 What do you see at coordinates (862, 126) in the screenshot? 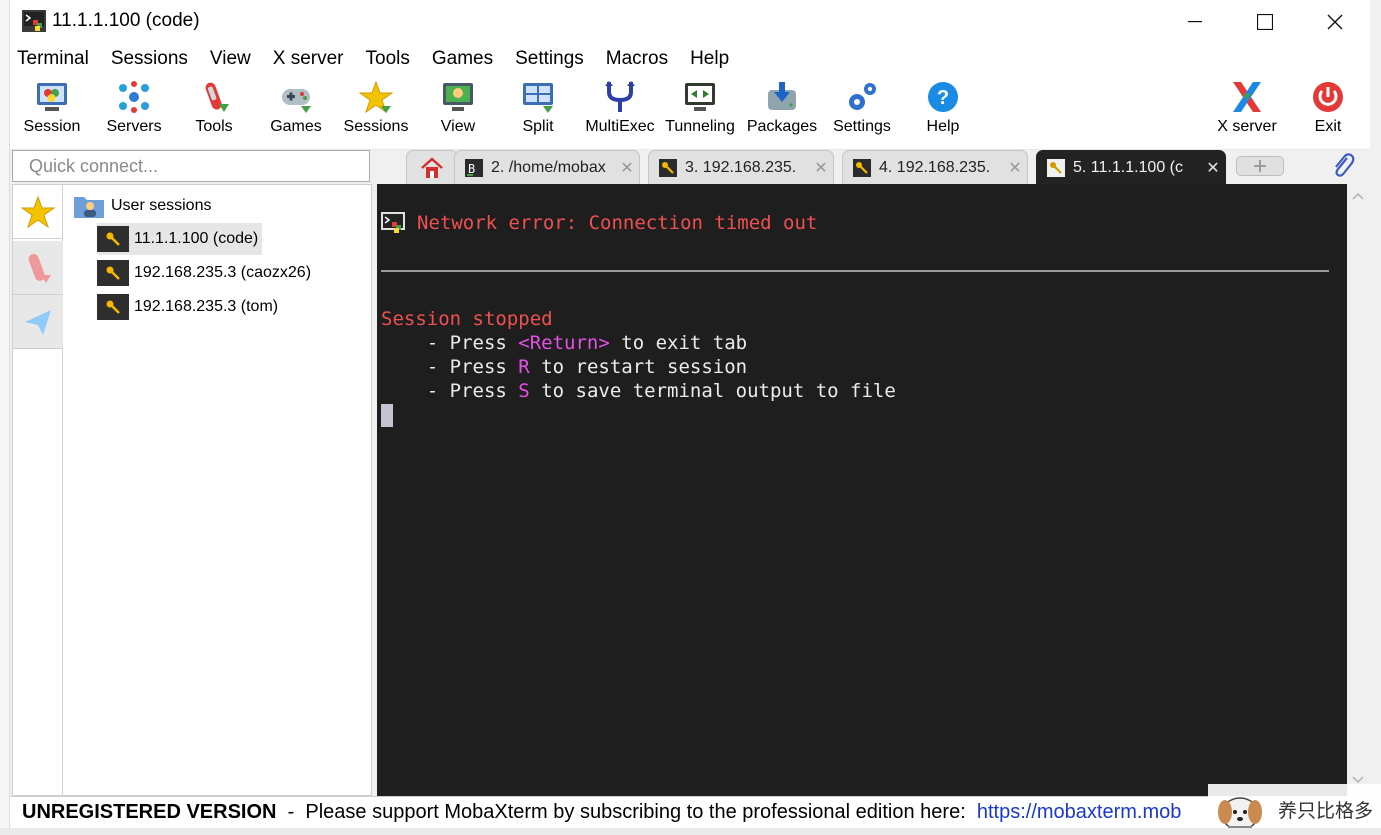
I see `settings-label: Settings` at bounding box center [862, 126].